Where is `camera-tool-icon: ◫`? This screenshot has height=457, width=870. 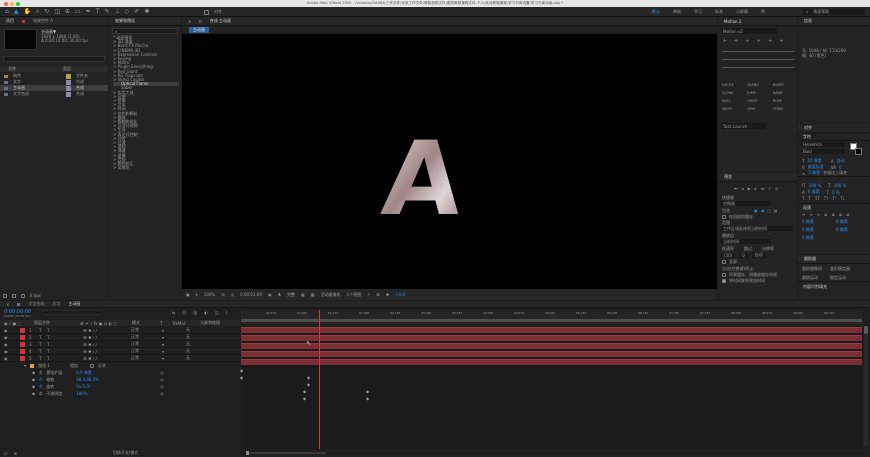 camera-tool-icon: ◫ is located at coordinates (57, 12).